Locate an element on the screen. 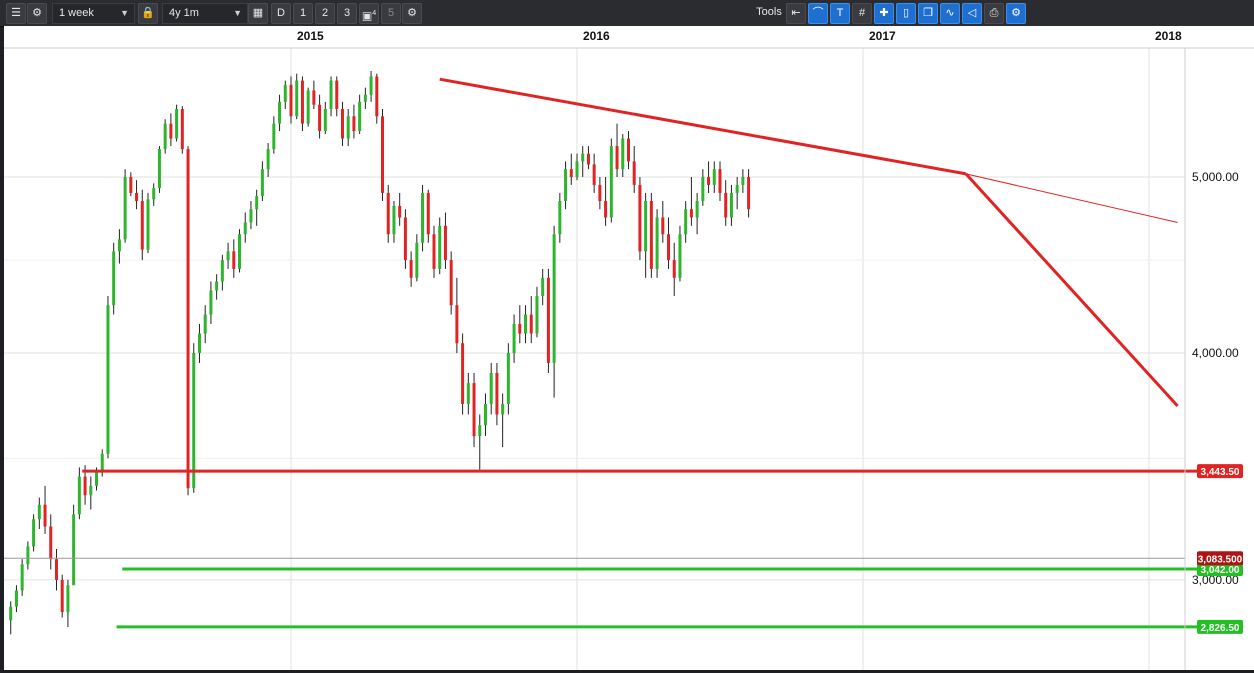 Image resolution: width=1254 pixels, height=673 pixels. period-5-button: 5 is located at coordinates (391, 13).